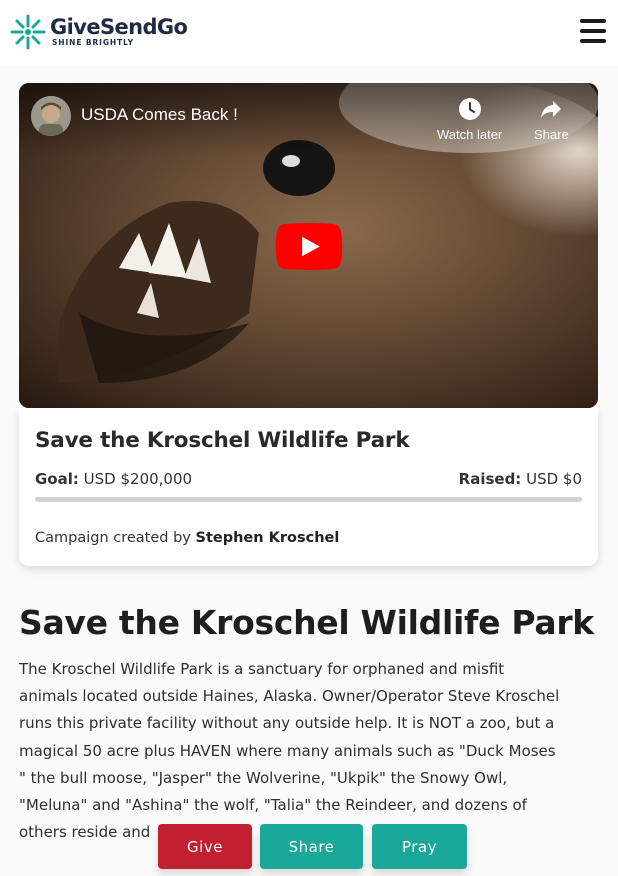 This screenshot has height=876, width=618. Describe the element at coordinates (551, 109) in the screenshot. I see `share-arrow-icon` at that location.